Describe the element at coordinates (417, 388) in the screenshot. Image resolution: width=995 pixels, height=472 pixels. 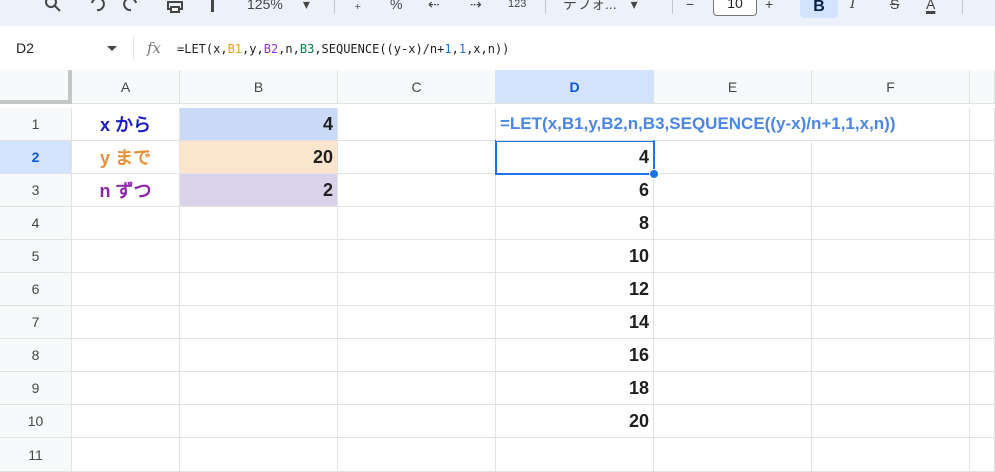
I see `cell-c9` at that location.